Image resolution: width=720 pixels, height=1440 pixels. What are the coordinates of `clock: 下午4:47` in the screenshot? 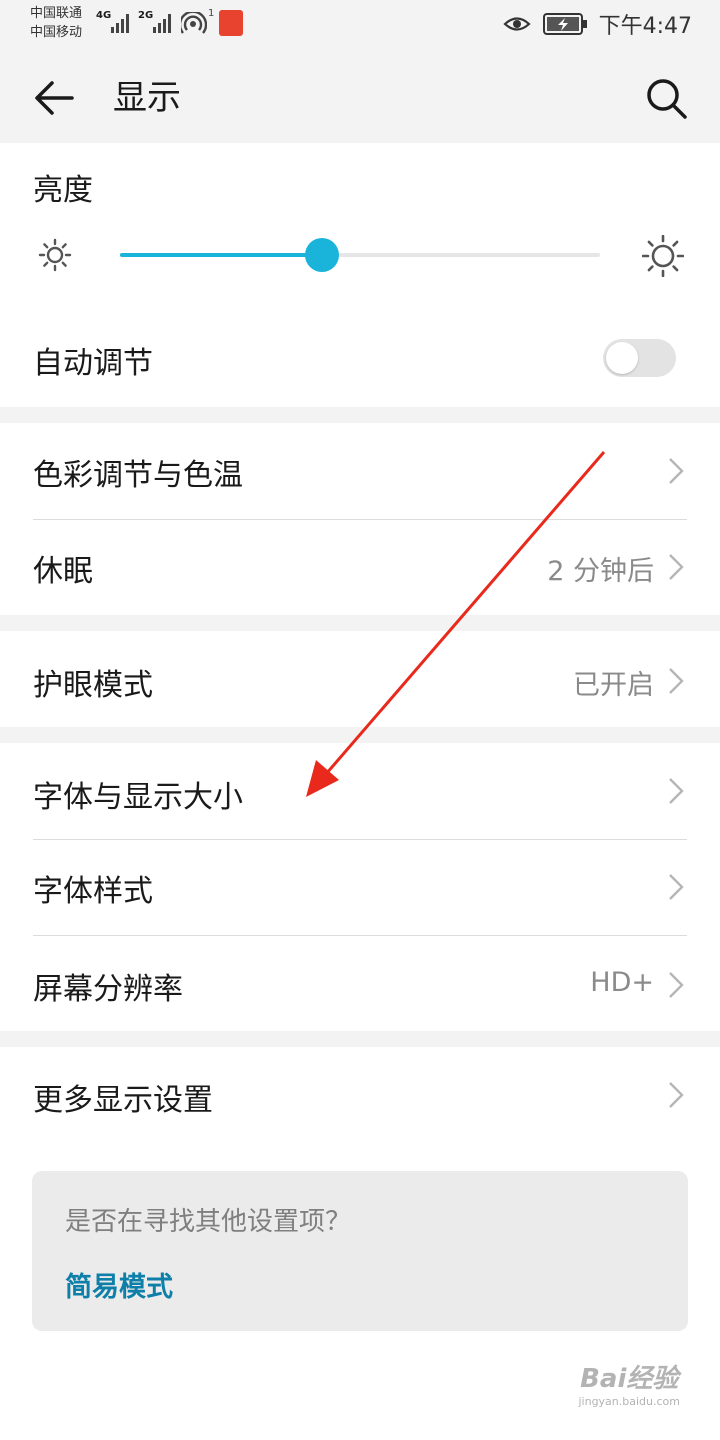 It's located at (645, 26).